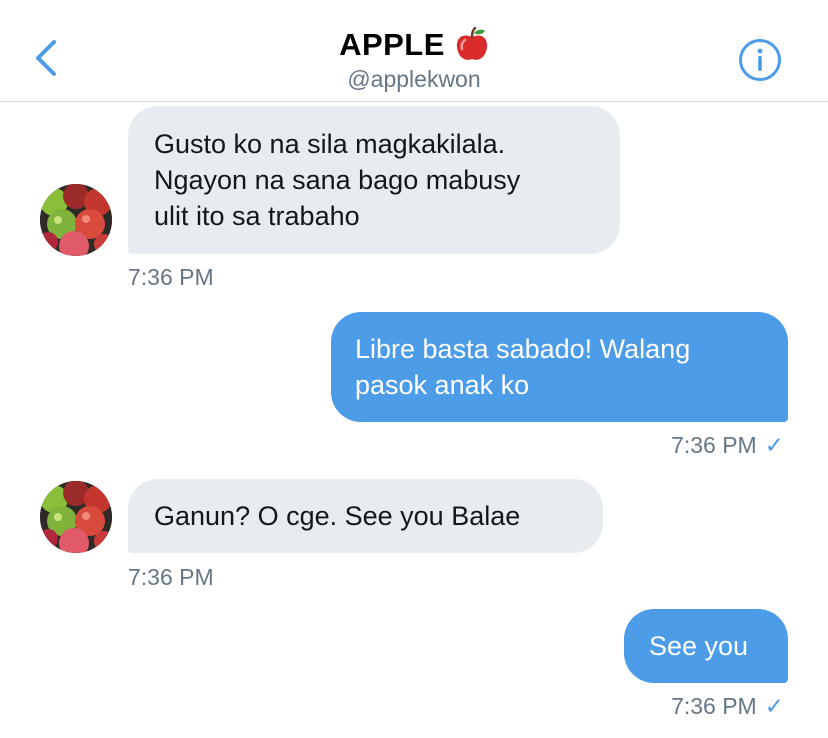  Describe the element at coordinates (699, 646) in the screenshot. I see `message-text-line: See you` at that location.